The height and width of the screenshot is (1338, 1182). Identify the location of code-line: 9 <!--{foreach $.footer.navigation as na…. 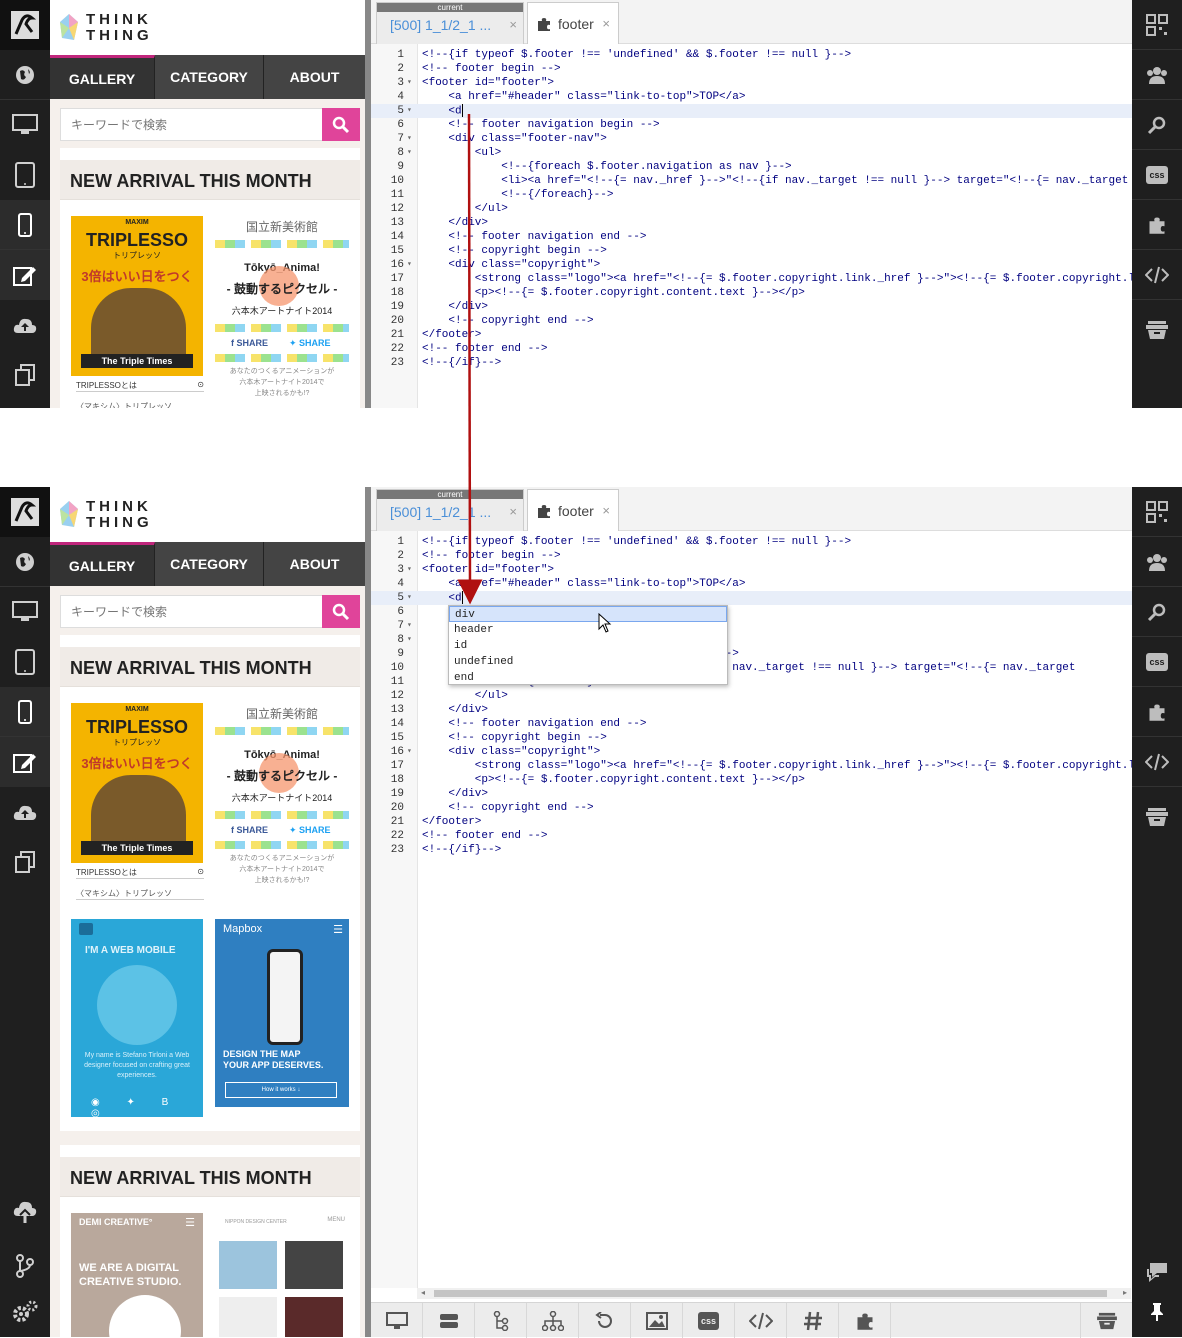
(751, 167).